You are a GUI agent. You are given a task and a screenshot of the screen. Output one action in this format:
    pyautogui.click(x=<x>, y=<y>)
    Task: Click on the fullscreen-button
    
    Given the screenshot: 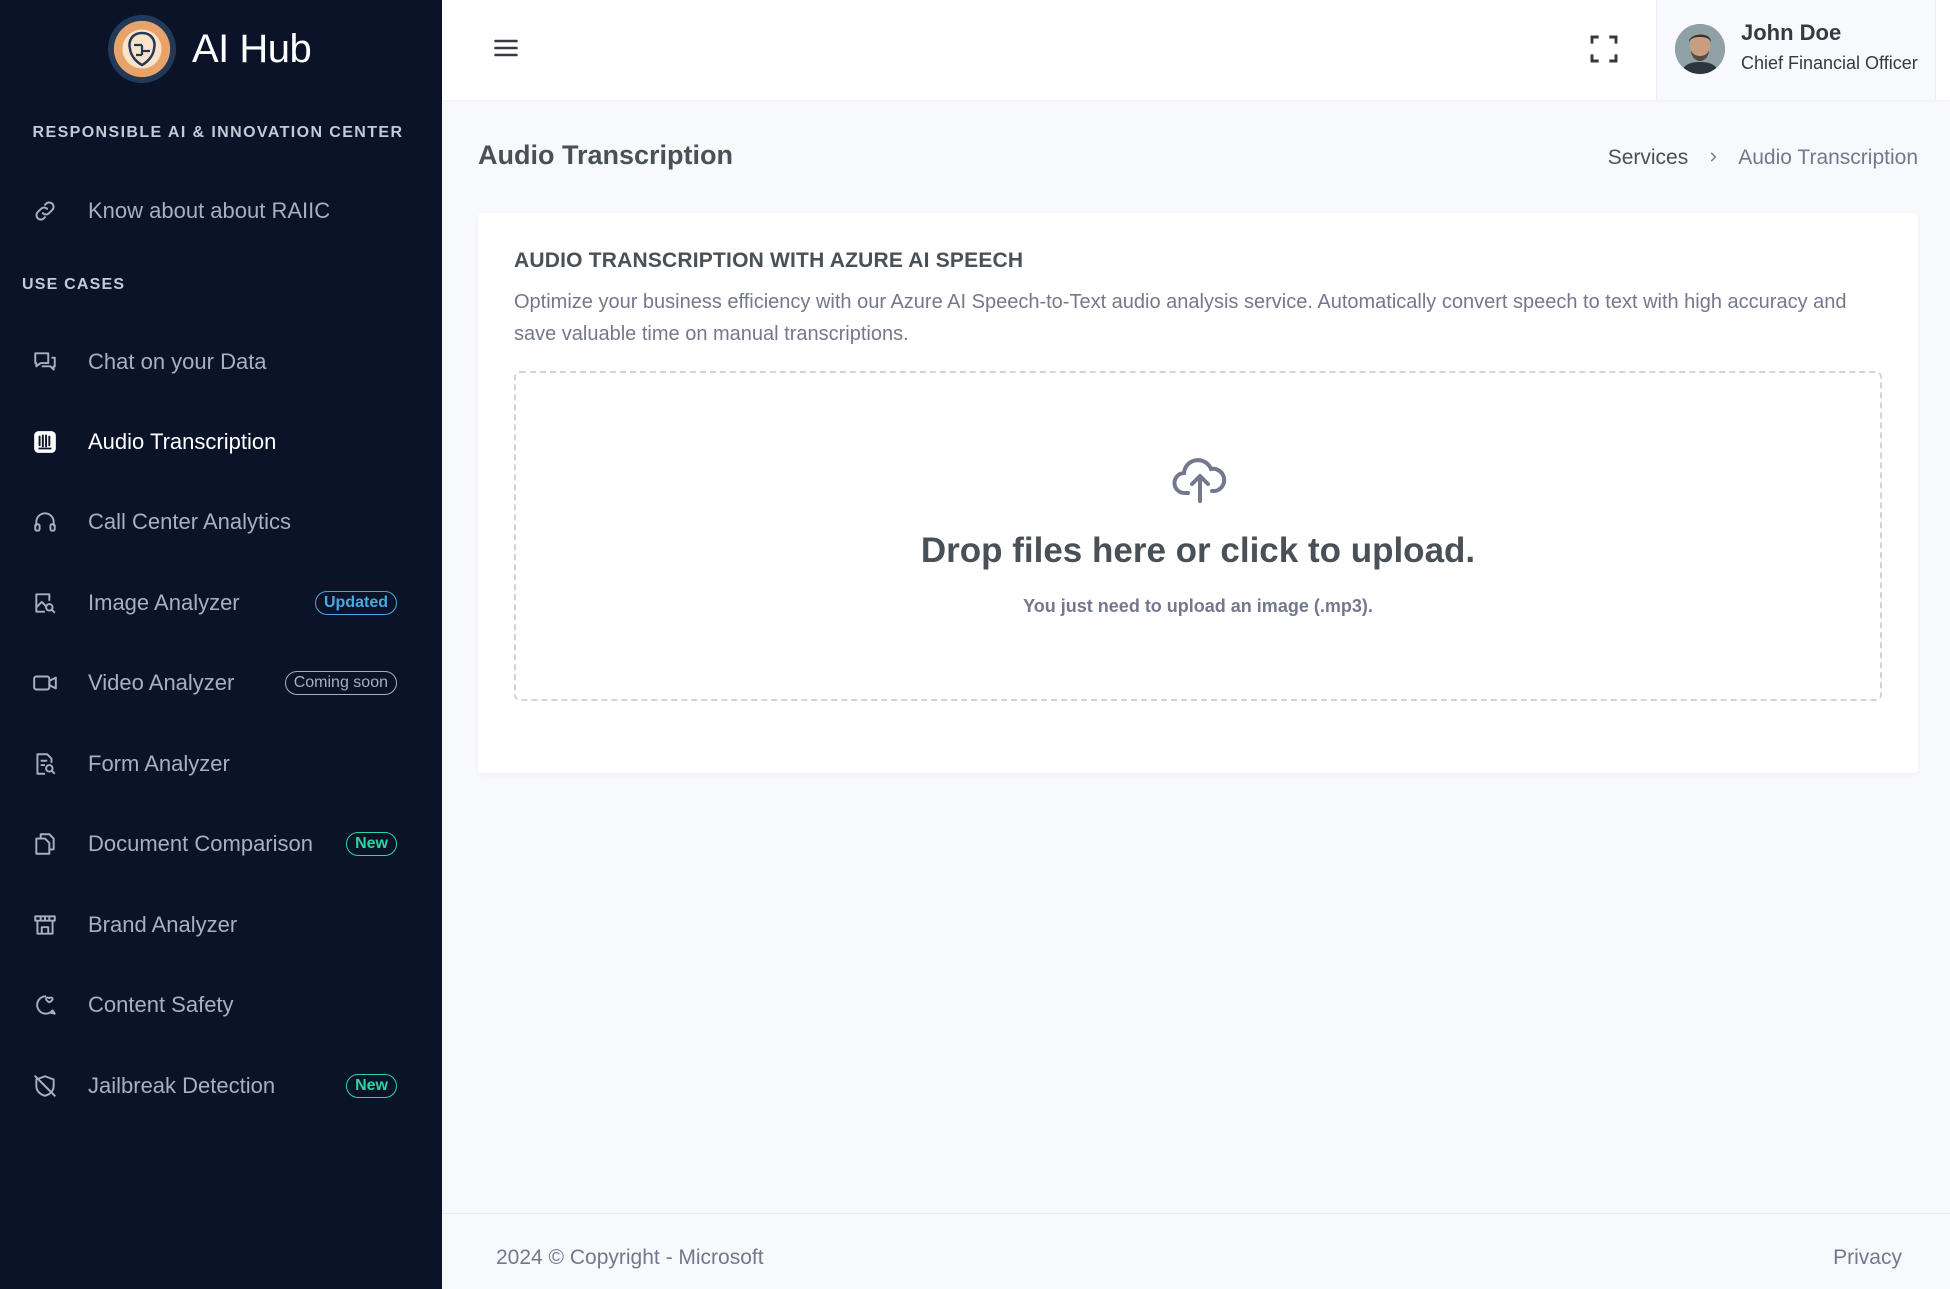 What is the action you would take?
    pyautogui.click(x=1604, y=49)
    